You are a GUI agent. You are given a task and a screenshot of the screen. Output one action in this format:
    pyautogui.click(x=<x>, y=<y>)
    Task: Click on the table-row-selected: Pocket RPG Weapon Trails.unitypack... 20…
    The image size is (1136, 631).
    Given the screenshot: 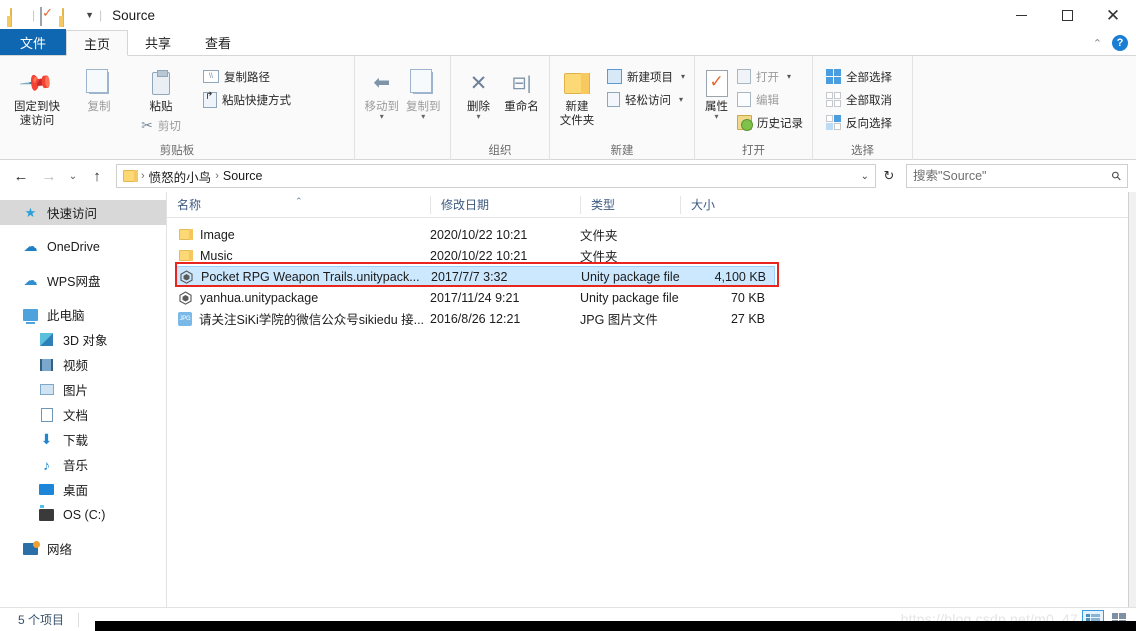 What is the action you would take?
    pyautogui.click(x=475, y=276)
    